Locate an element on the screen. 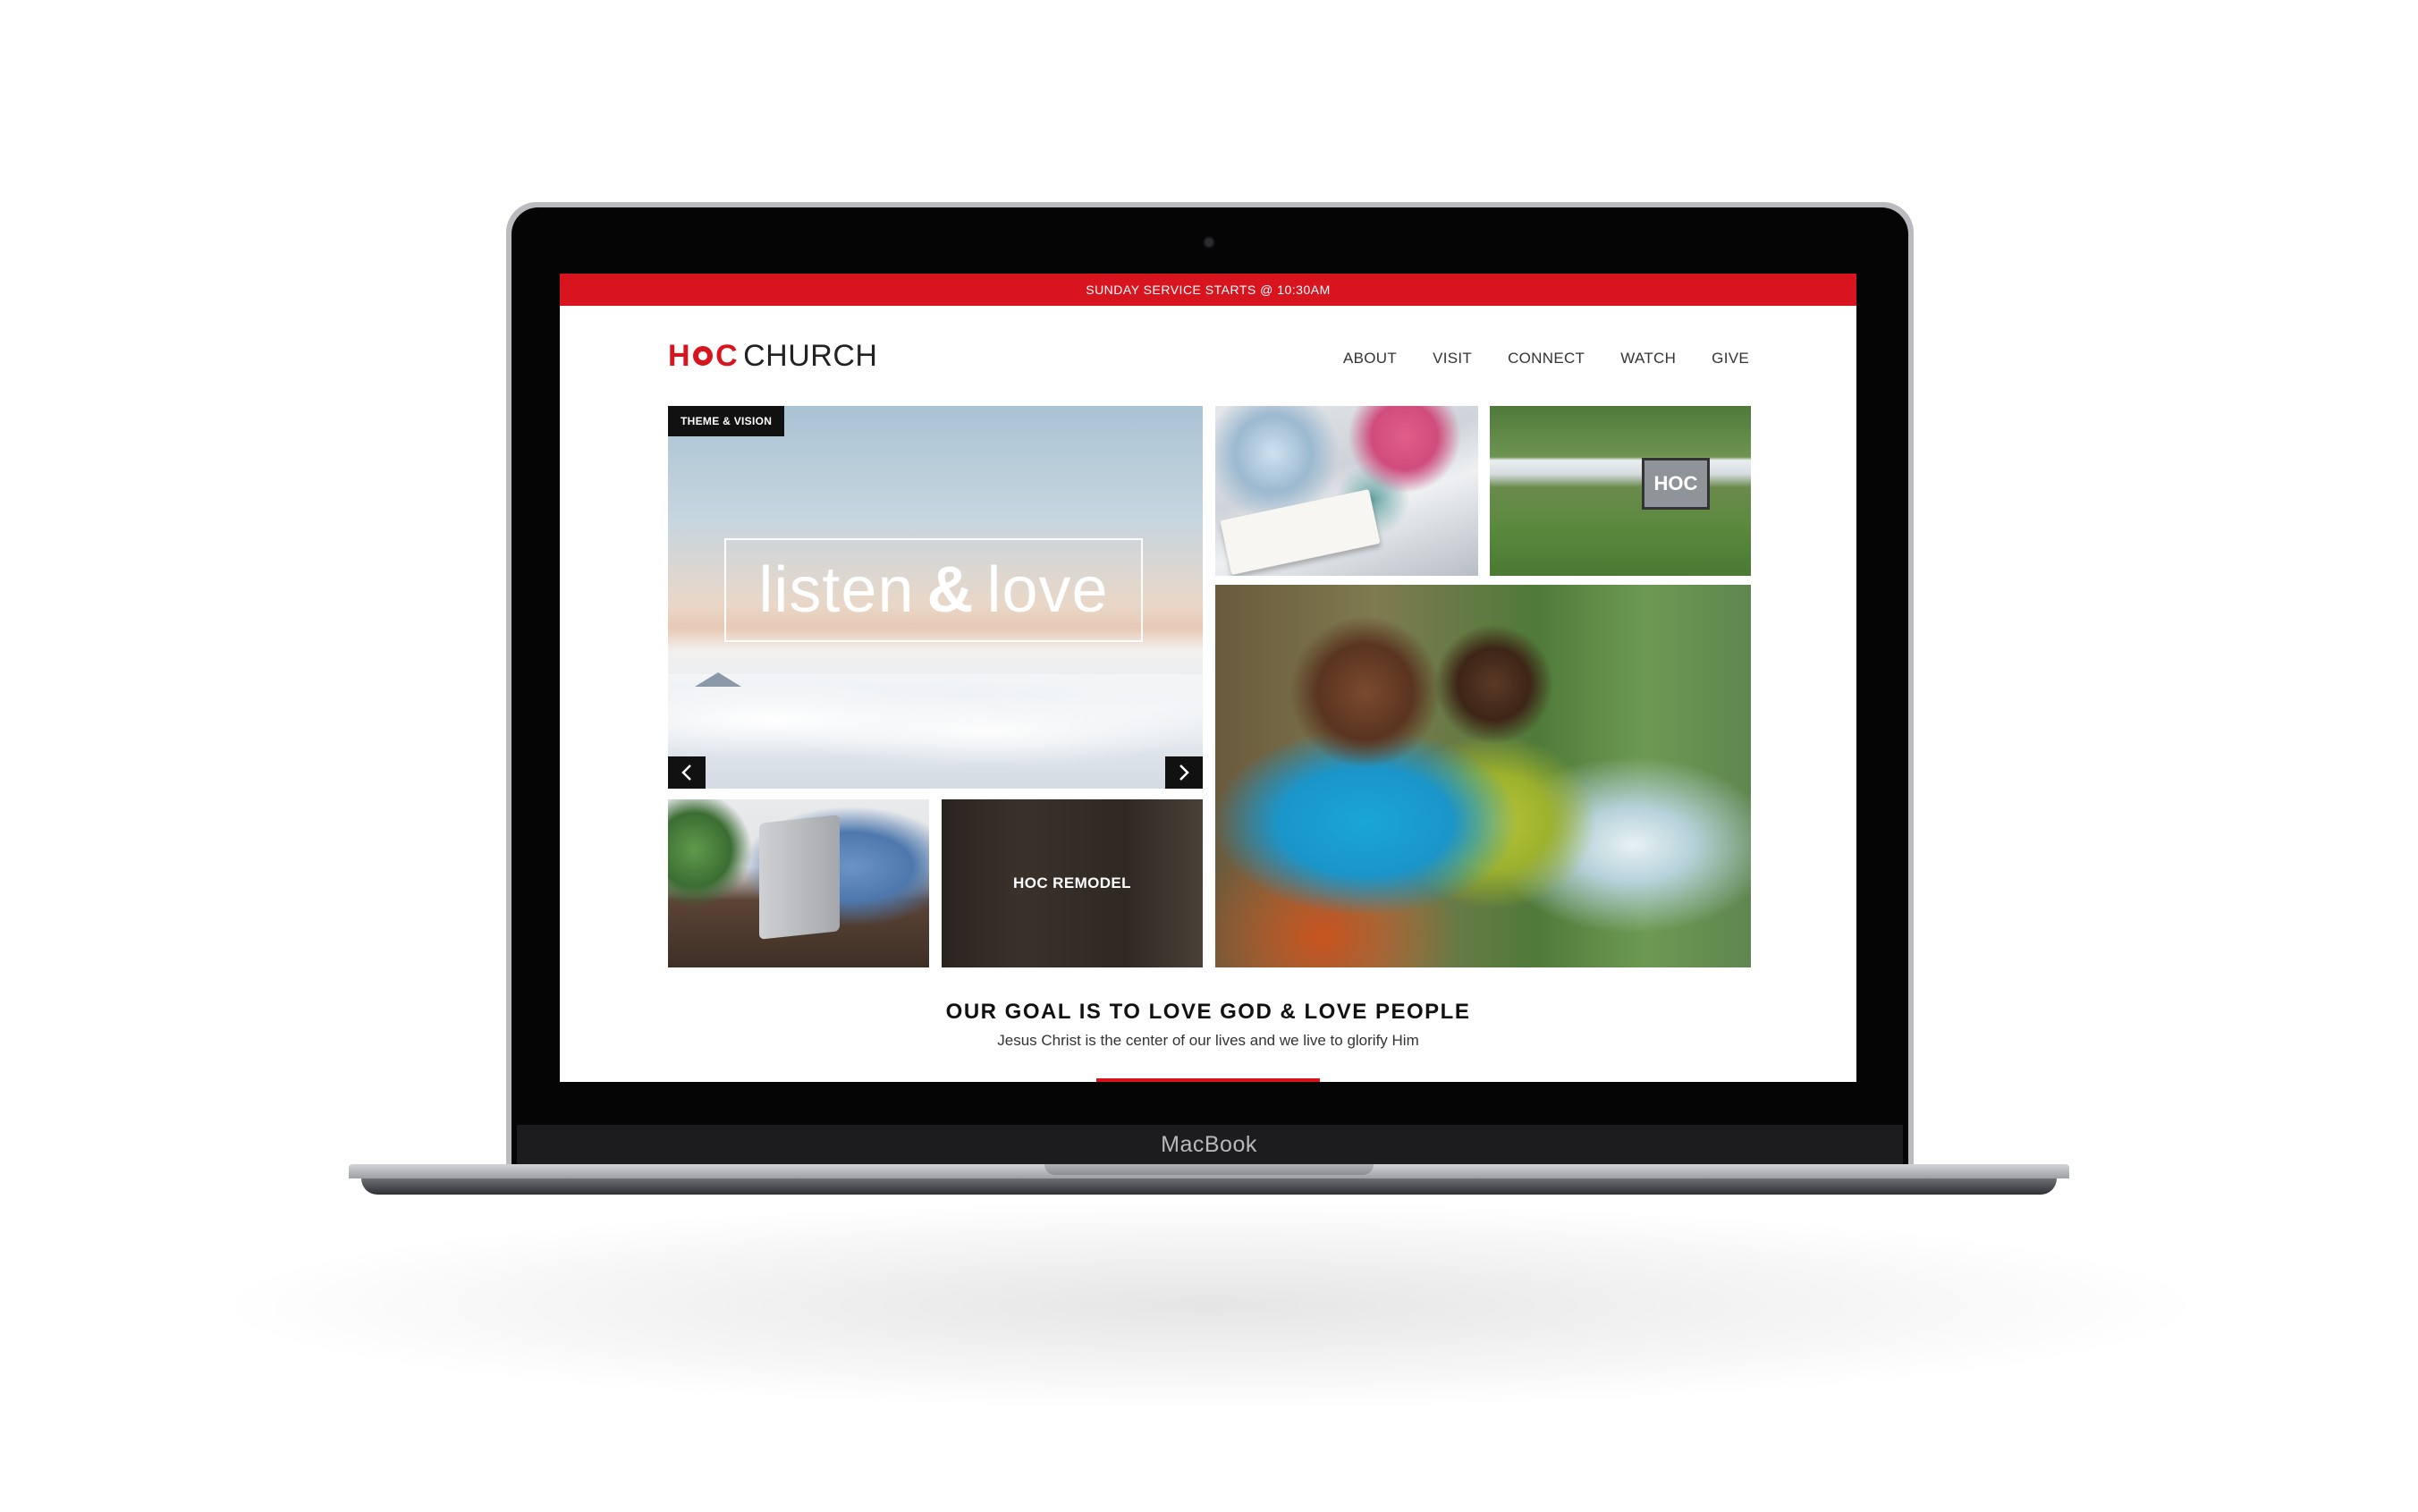 The height and width of the screenshot is (1512, 2418). remodel-label: HOC REMODEL is located at coordinates (1072, 883).